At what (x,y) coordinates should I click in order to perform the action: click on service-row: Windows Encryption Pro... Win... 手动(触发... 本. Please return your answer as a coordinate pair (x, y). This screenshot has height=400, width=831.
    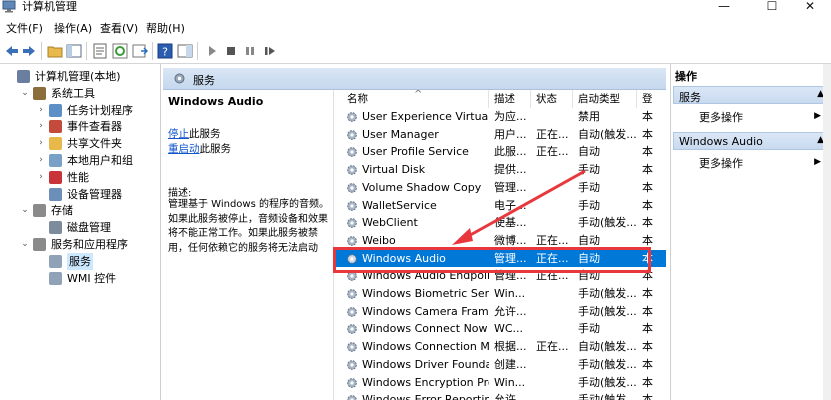
    Looking at the image, I should click on (500, 383).